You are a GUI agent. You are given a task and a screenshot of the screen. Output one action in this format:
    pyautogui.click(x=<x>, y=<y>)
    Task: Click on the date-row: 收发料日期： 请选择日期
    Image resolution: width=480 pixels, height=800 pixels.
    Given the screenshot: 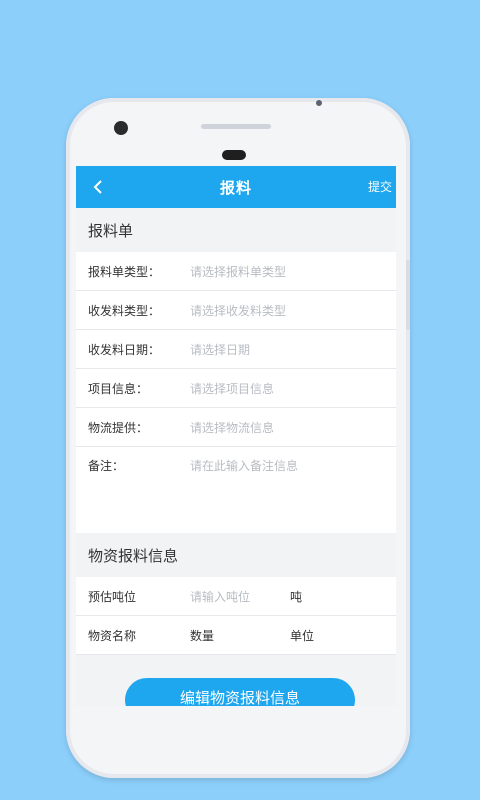 What is the action you would take?
    pyautogui.click(x=236, y=349)
    